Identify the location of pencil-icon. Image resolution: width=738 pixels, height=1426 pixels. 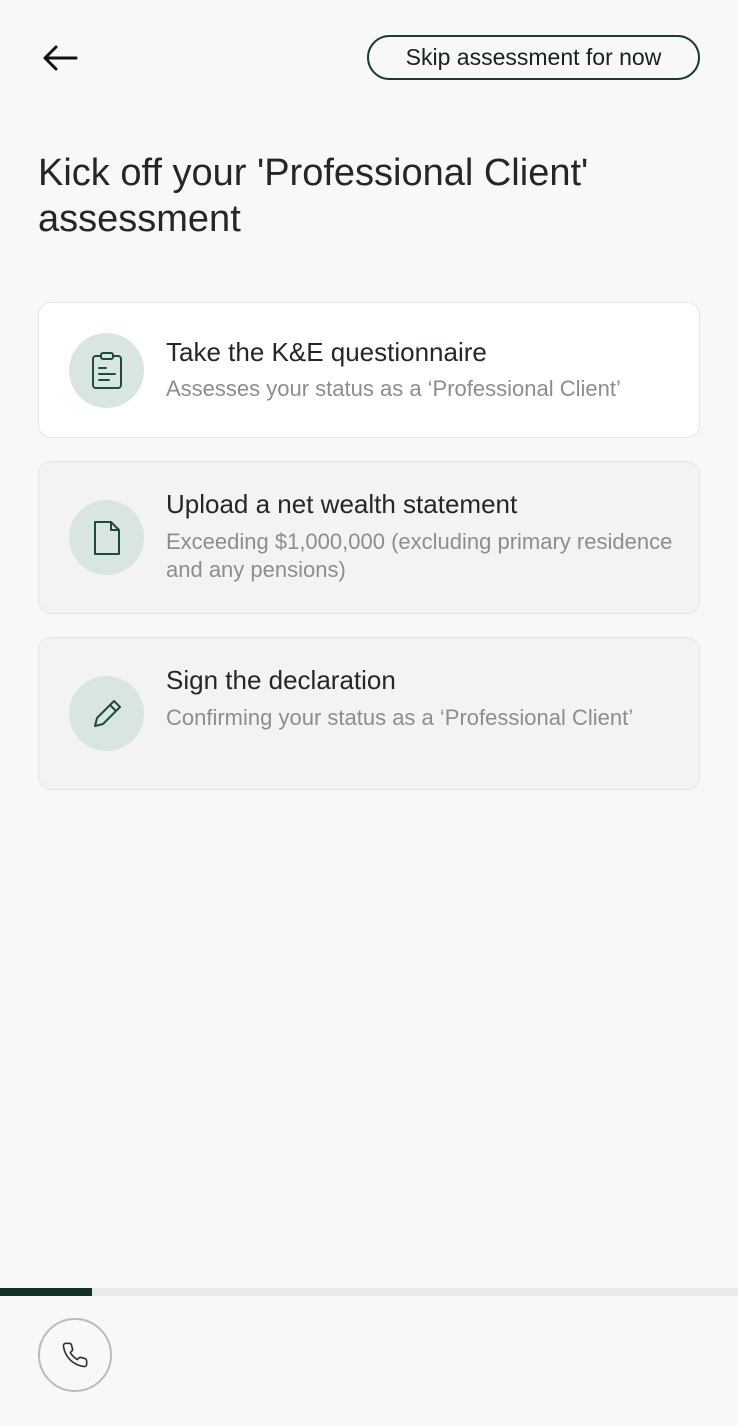
(107, 713).